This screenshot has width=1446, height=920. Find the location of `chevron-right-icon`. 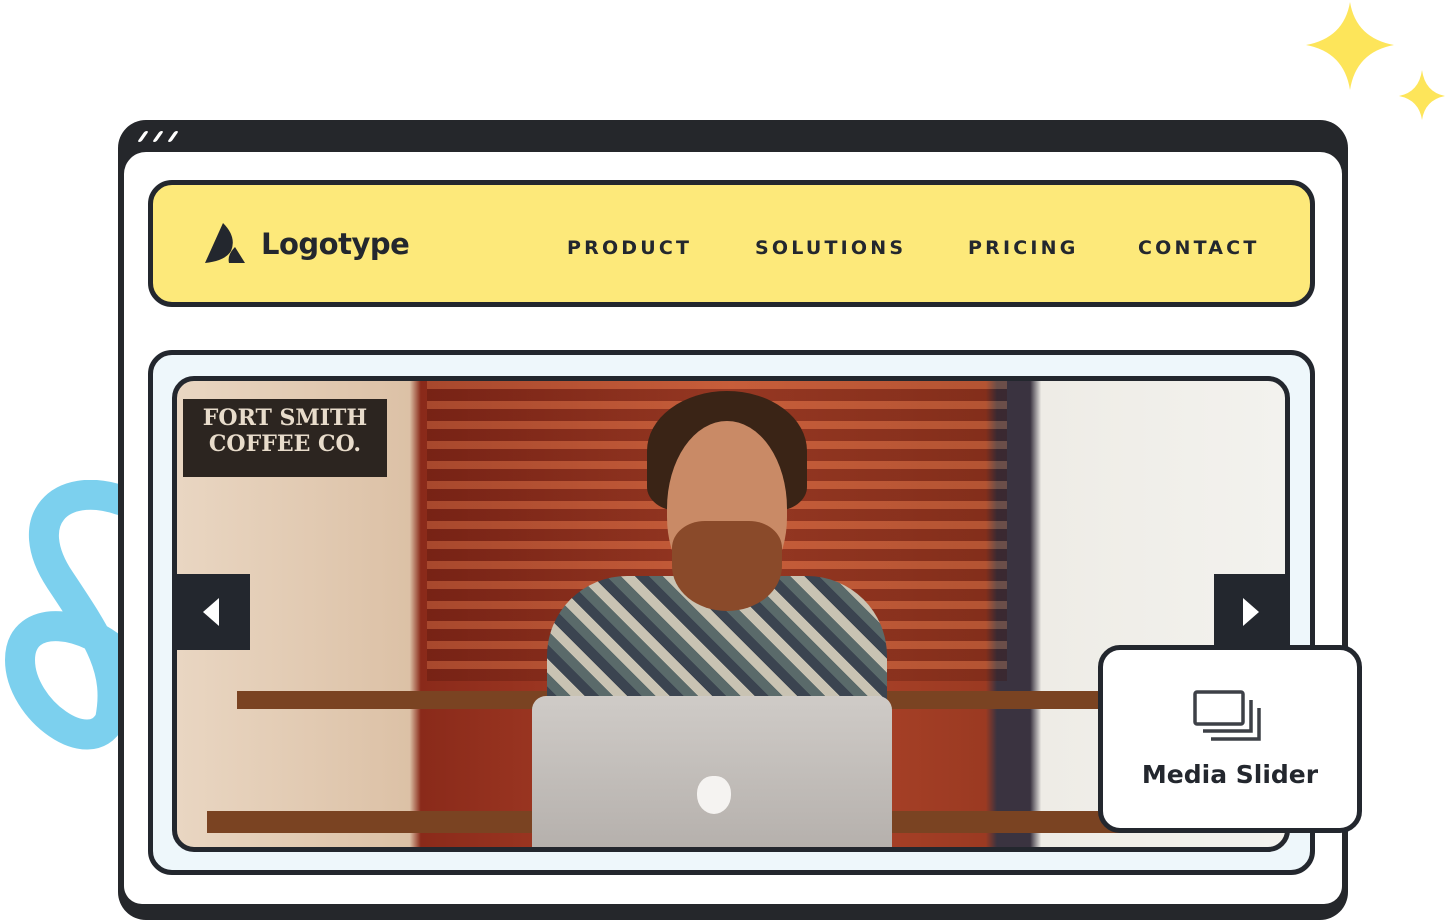

chevron-right-icon is located at coordinates (1251, 612).